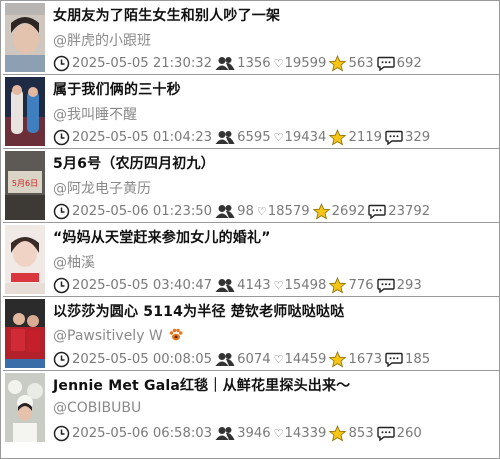  I want to click on publish-time: 2025-05-05 00:08:05, so click(142, 359).